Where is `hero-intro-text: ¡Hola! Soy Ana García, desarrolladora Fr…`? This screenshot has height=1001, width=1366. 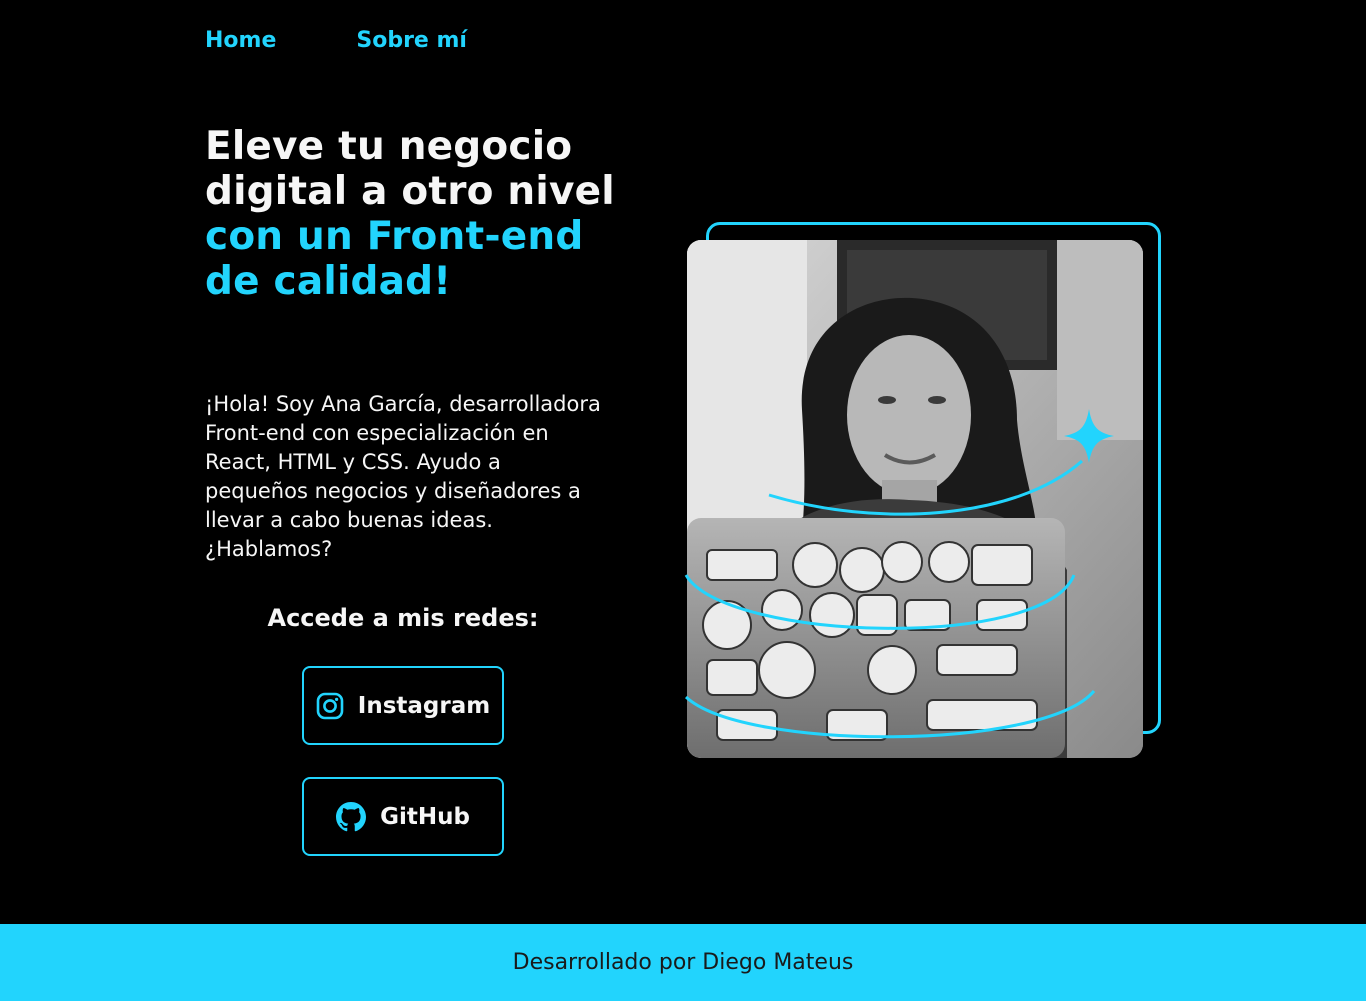
hero-intro-text: ¡Hola! Soy Ana García, desarrolladora Fr… is located at coordinates (403, 476).